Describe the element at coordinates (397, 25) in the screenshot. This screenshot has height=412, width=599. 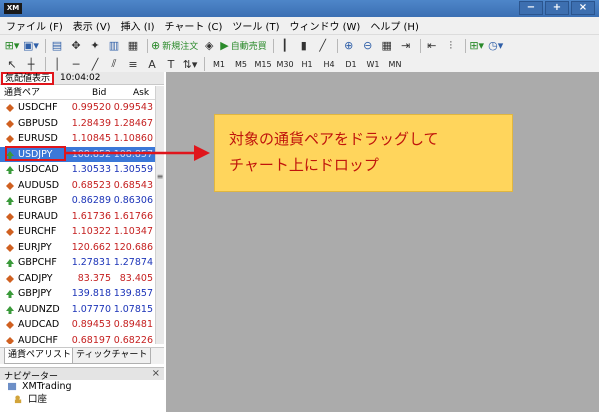
I see `menu-help: ヘルプ (H)` at that location.